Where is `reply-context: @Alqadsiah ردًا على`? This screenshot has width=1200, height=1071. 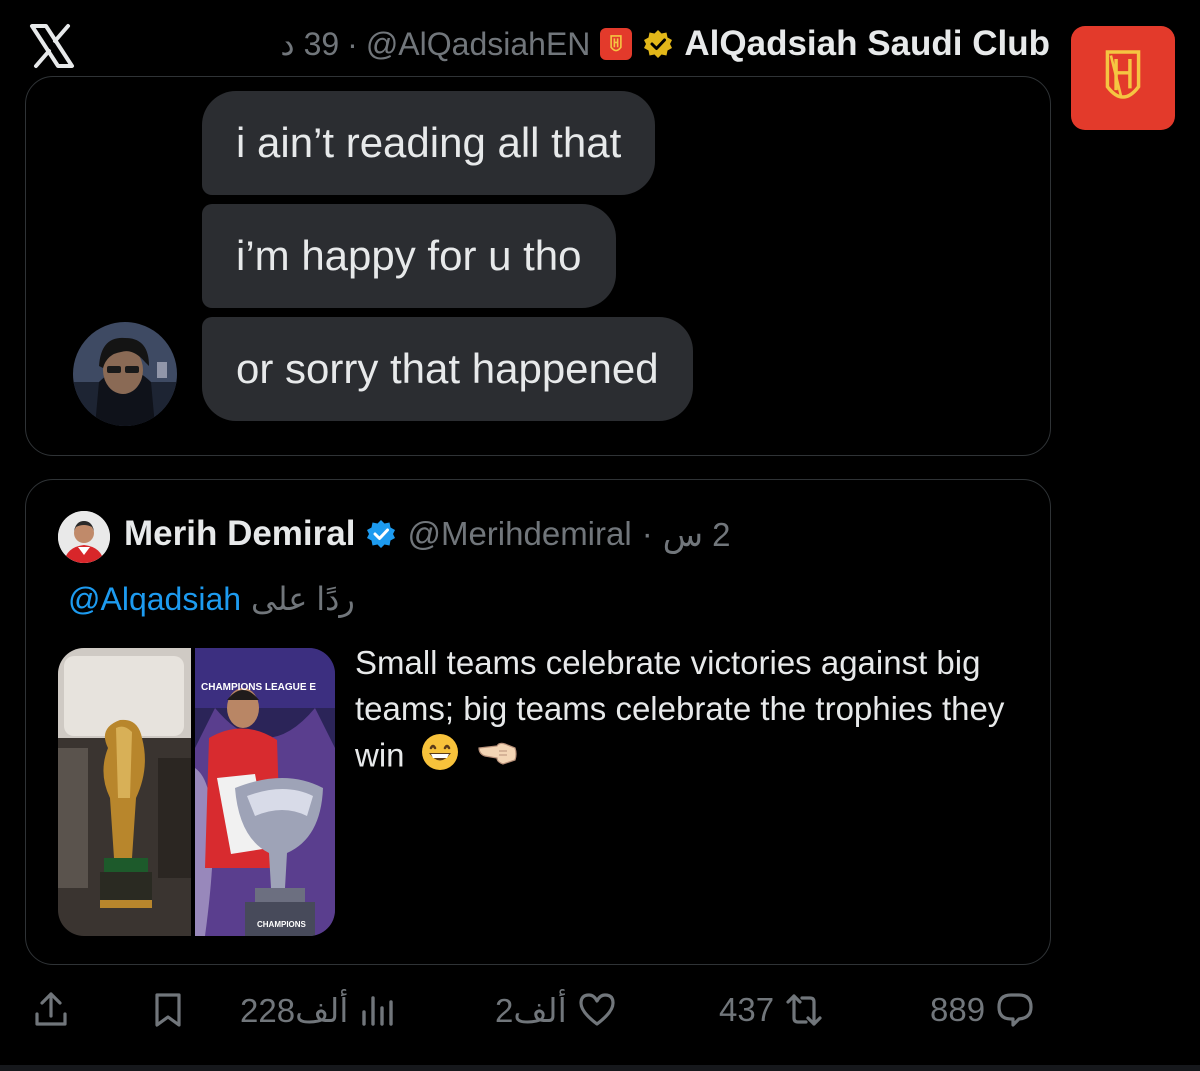
reply-context: @Alqadsiah ردًا على is located at coordinates (211, 599).